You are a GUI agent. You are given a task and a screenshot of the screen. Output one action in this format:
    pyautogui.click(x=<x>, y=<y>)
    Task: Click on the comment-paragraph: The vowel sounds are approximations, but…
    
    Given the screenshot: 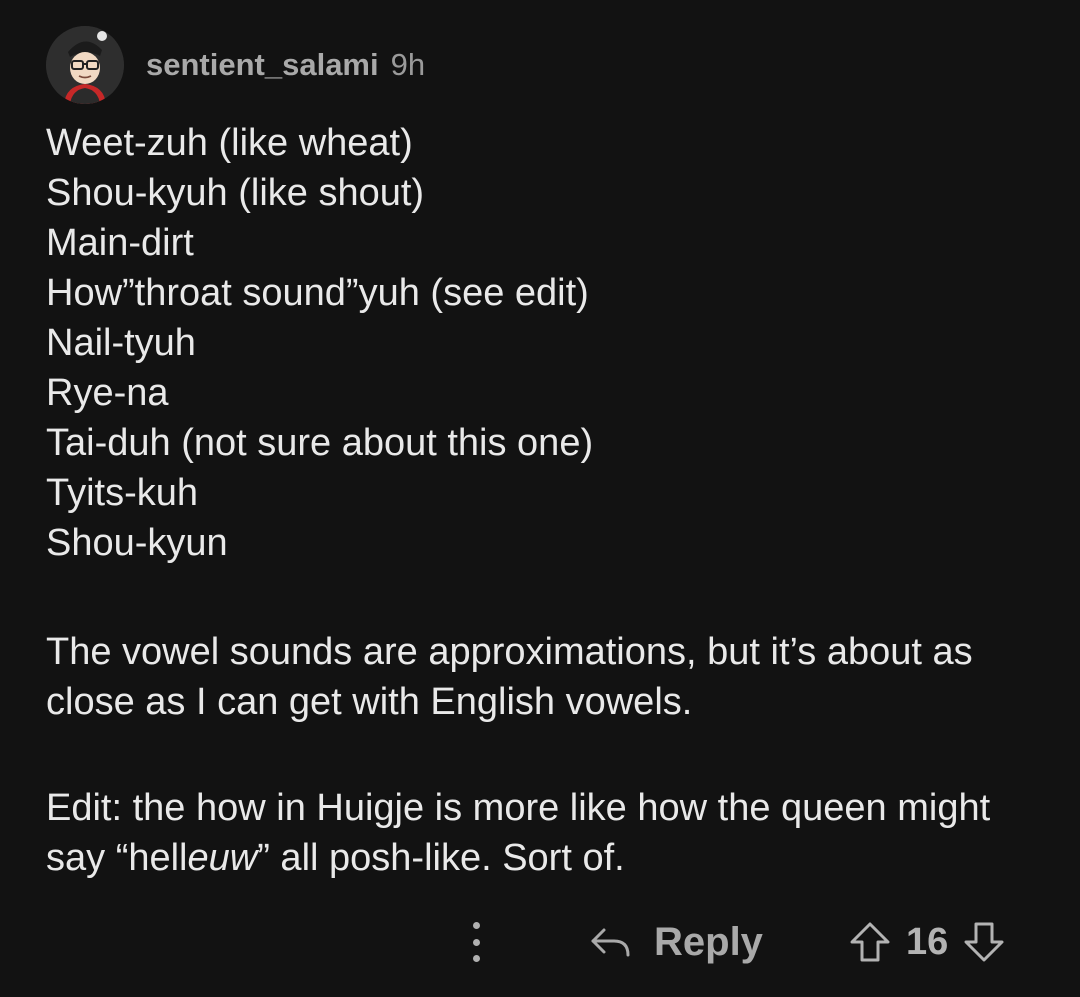 What is the action you would take?
    pyautogui.click(x=541, y=677)
    